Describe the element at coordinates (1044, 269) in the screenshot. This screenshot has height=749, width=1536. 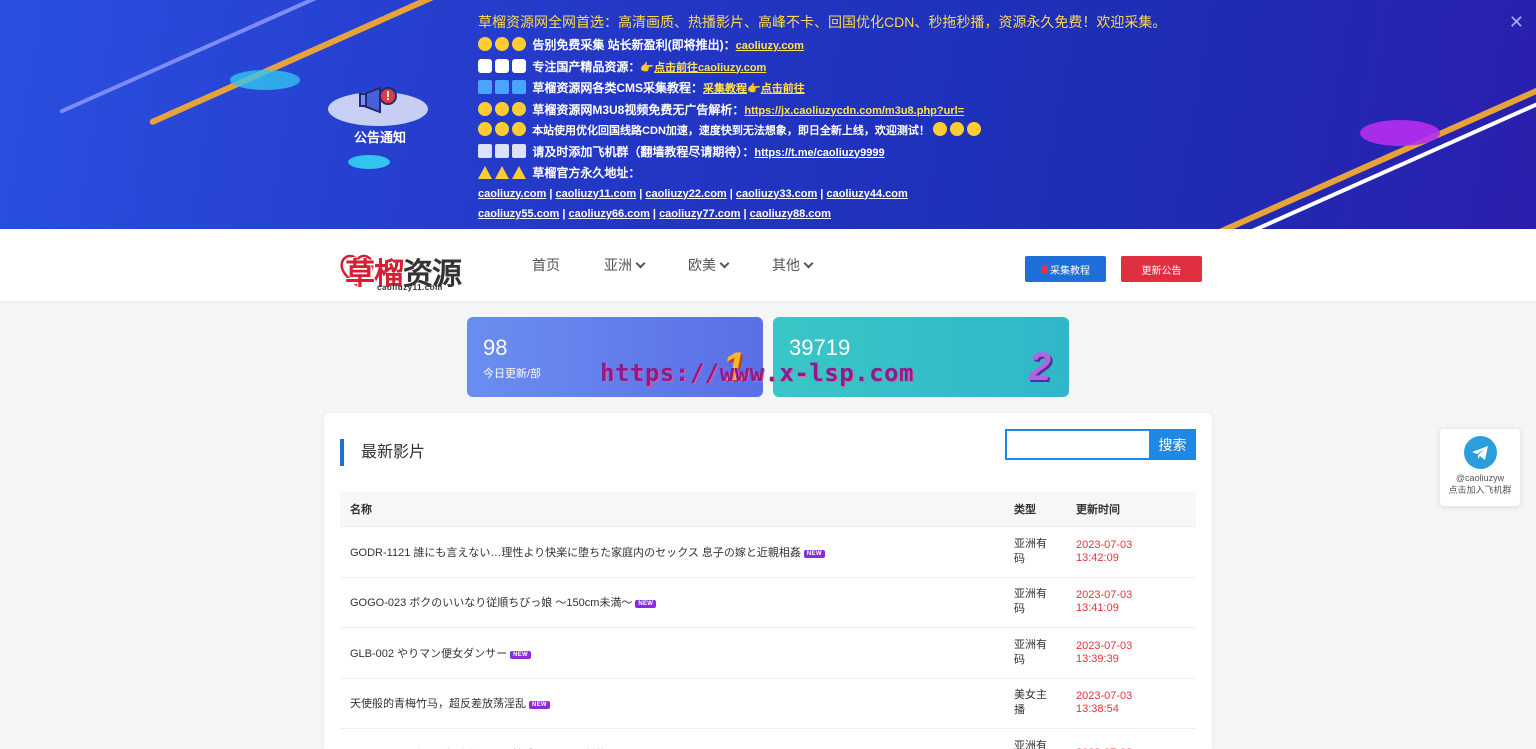
I see `book-icon` at that location.